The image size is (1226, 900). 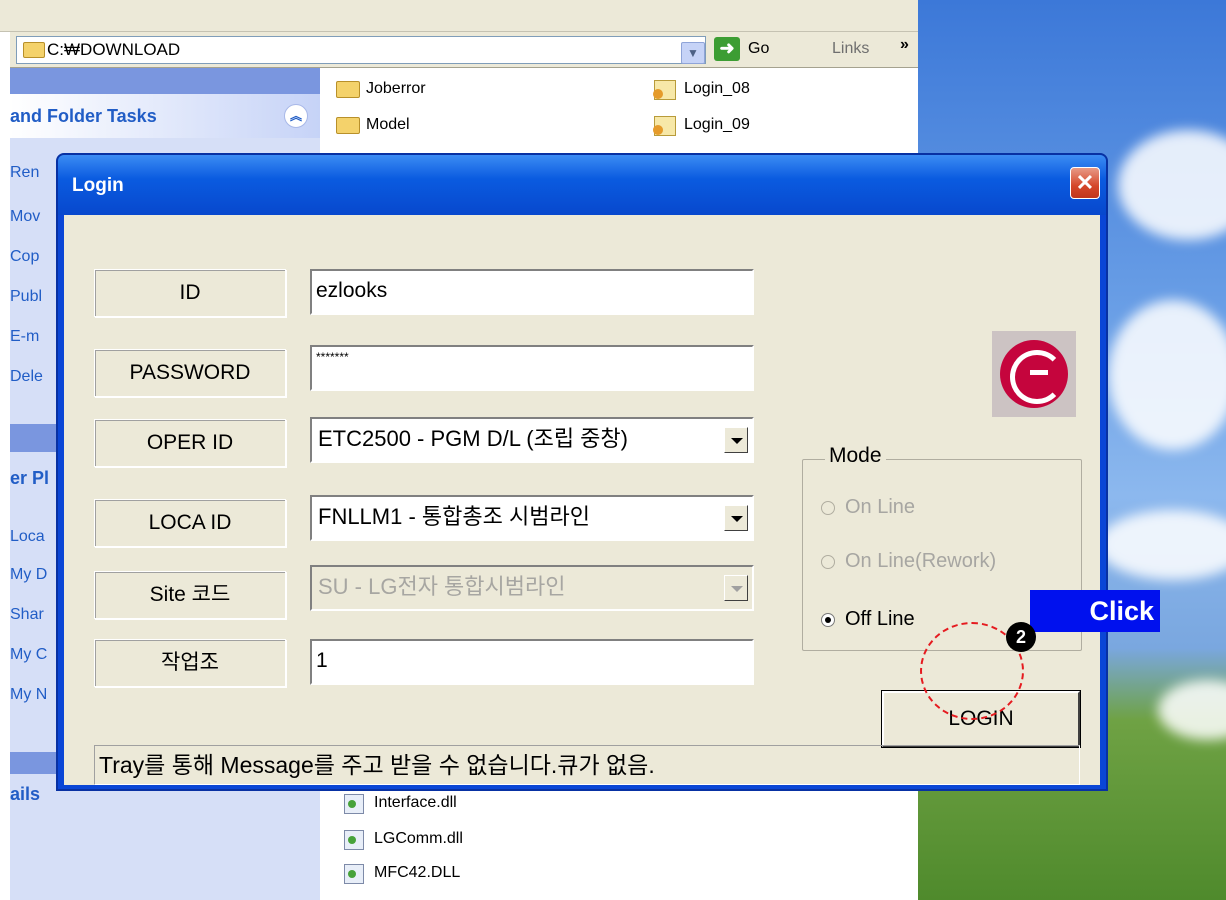 I want to click on lg-logo-icon, so click(x=1034, y=374).